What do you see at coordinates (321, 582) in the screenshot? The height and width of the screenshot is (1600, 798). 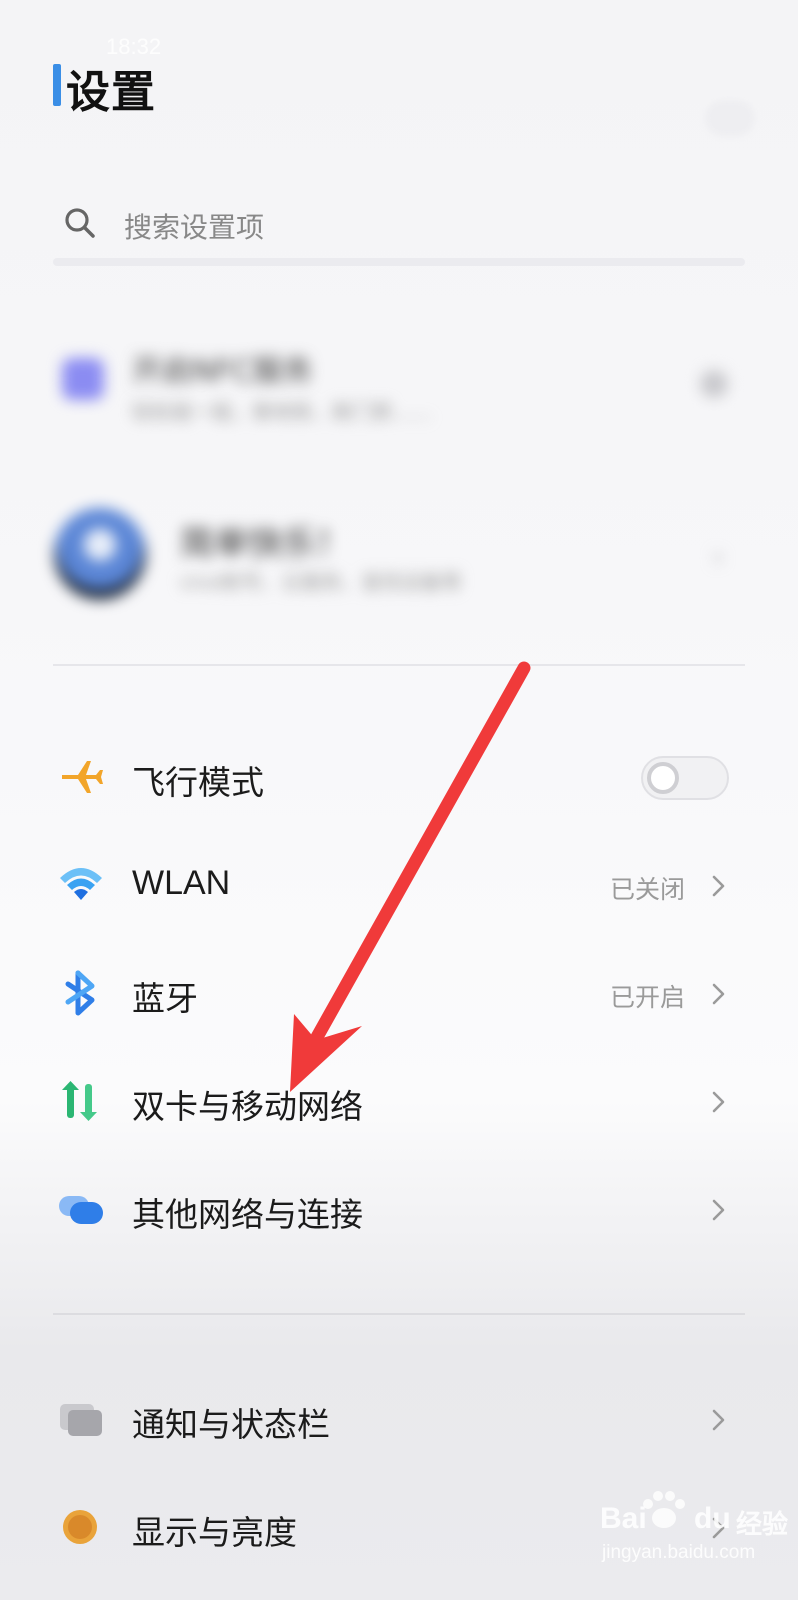 I see `profile-subtitle: vivo帐号、云服务、查找设备等` at bounding box center [321, 582].